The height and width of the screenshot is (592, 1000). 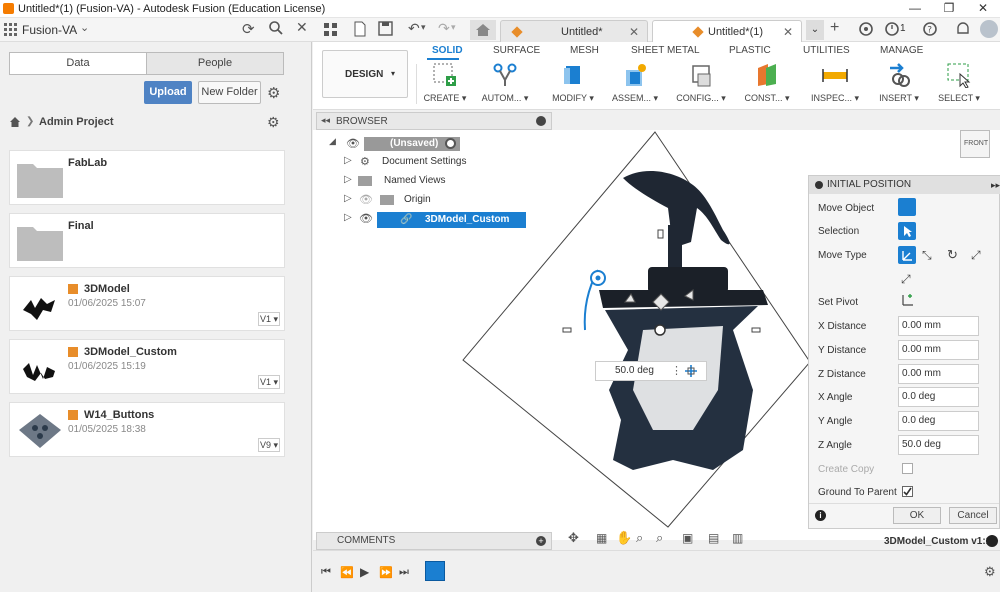 I want to click on cancel-button: Cancel, so click(x=973, y=515).